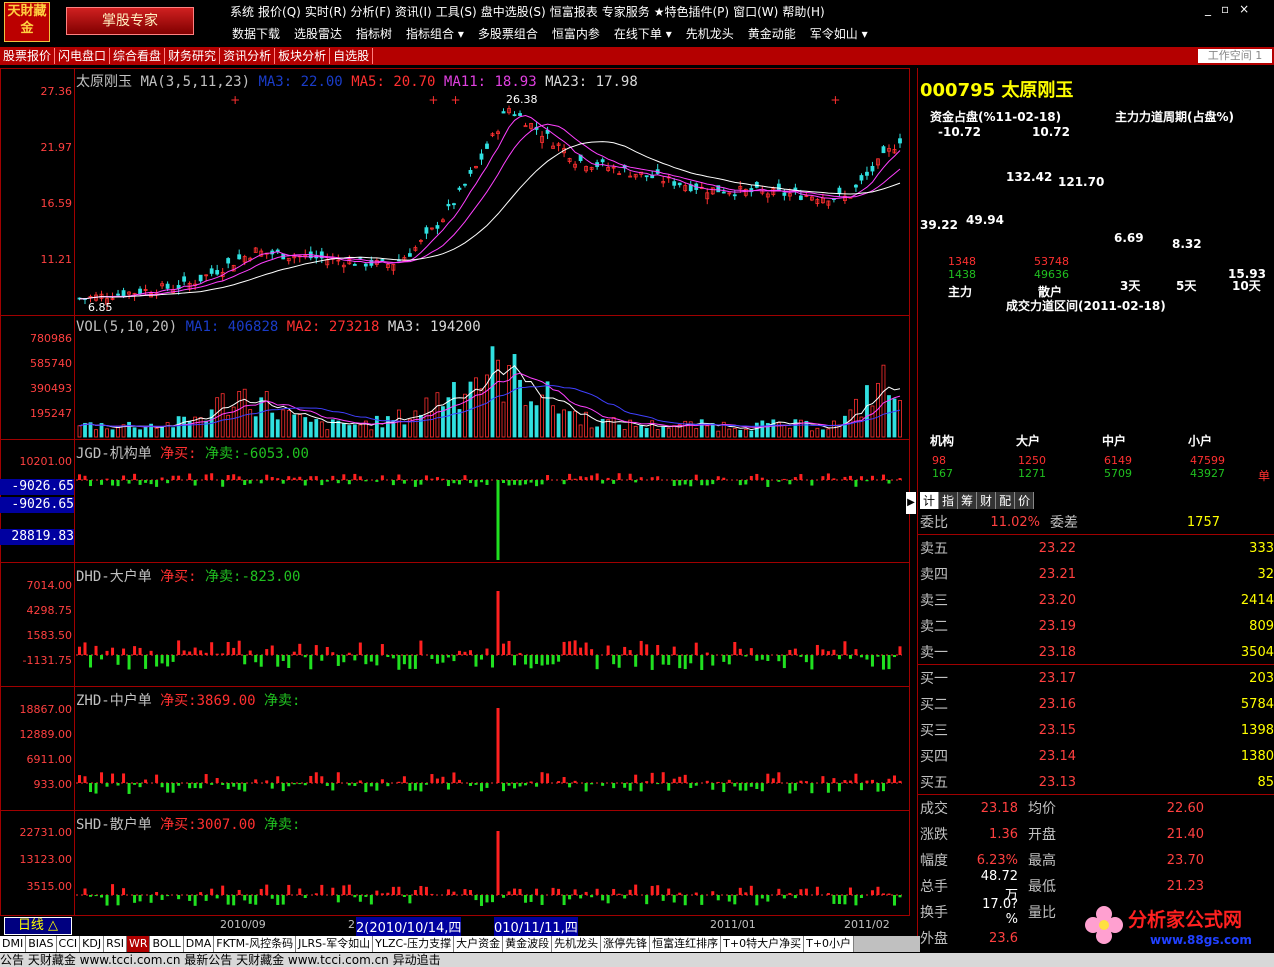 This screenshot has height=967, width=1274. I want to click on menu-item: 专家服务, so click(626, 11).